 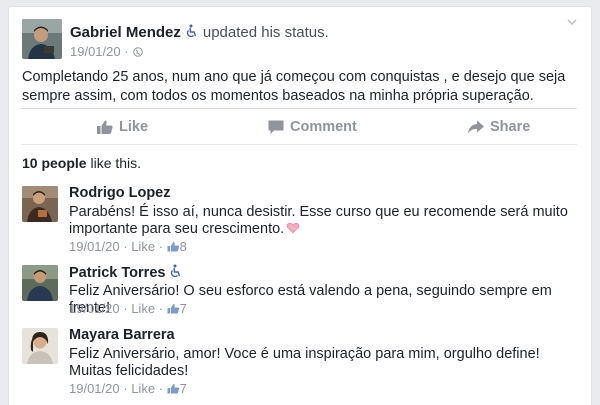 What do you see at coordinates (42, 39) in the screenshot?
I see `author-avatar` at bounding box center [42, 39].